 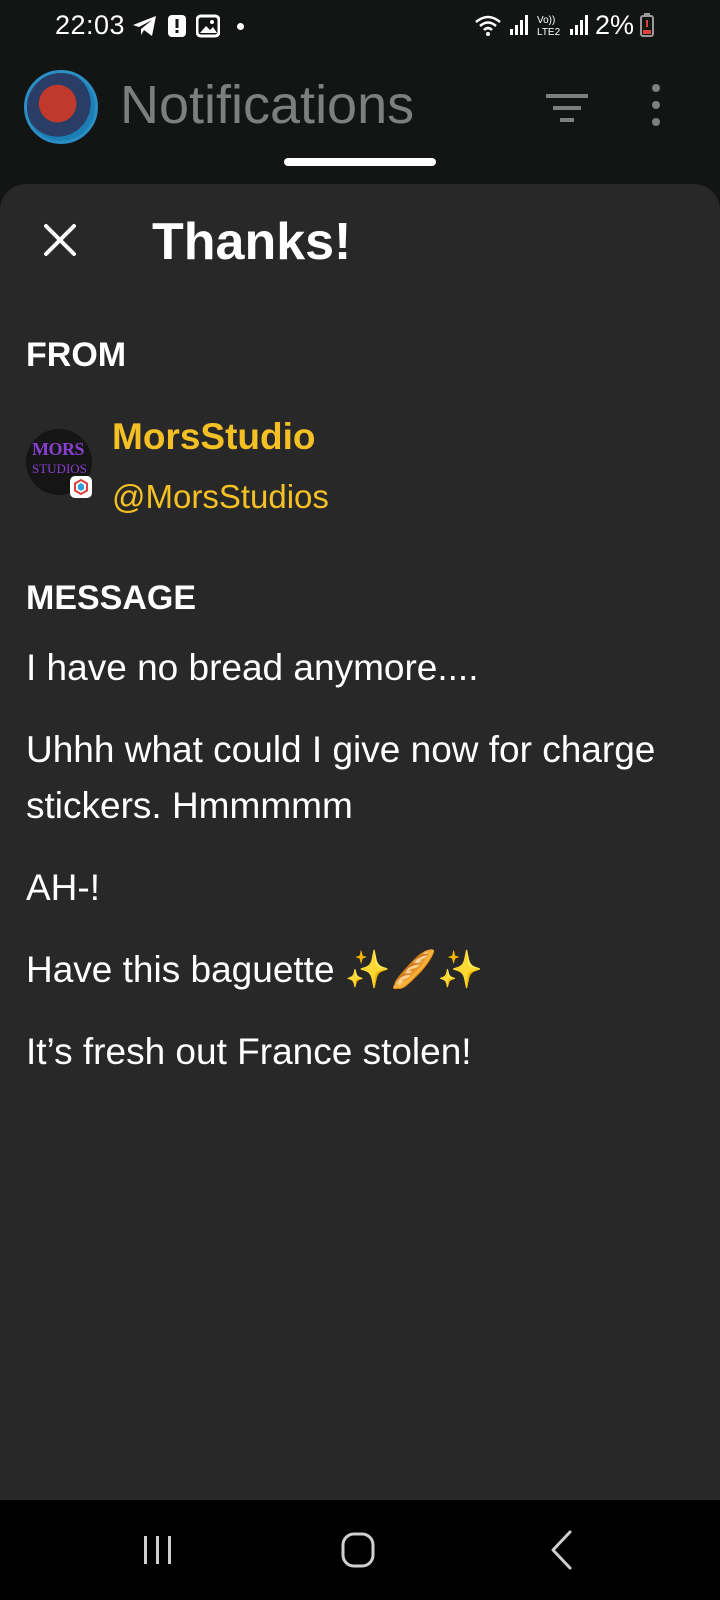 I want to click on gallery-icon, so click(x=208, y=26).